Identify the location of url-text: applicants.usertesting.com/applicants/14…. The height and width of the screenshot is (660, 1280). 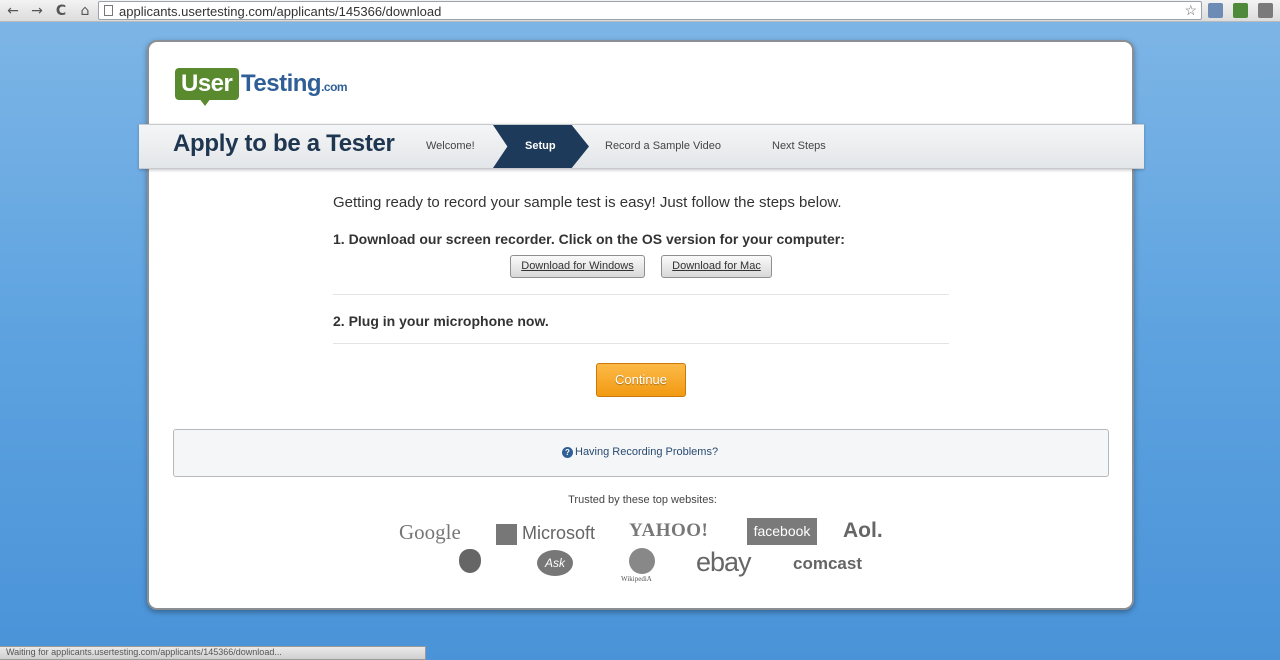
(280, 11).